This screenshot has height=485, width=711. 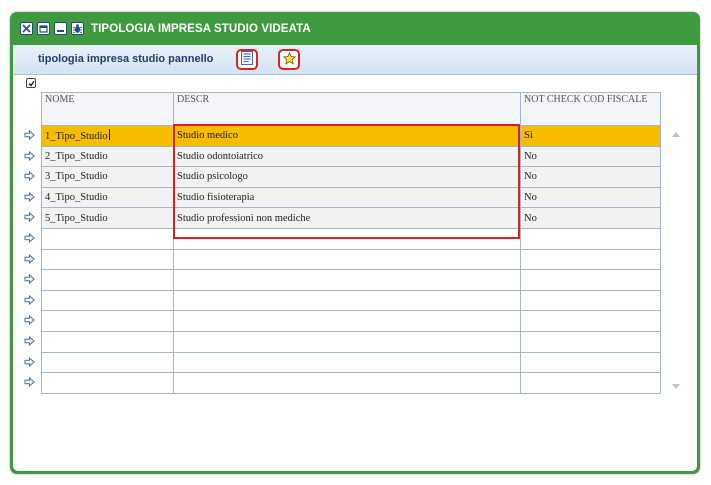 I want to click on select-all-checkbox, so click(x=31, y=83).